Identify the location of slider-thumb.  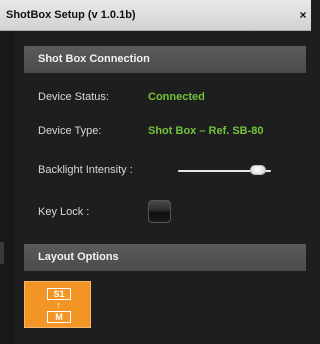
(257, 170).